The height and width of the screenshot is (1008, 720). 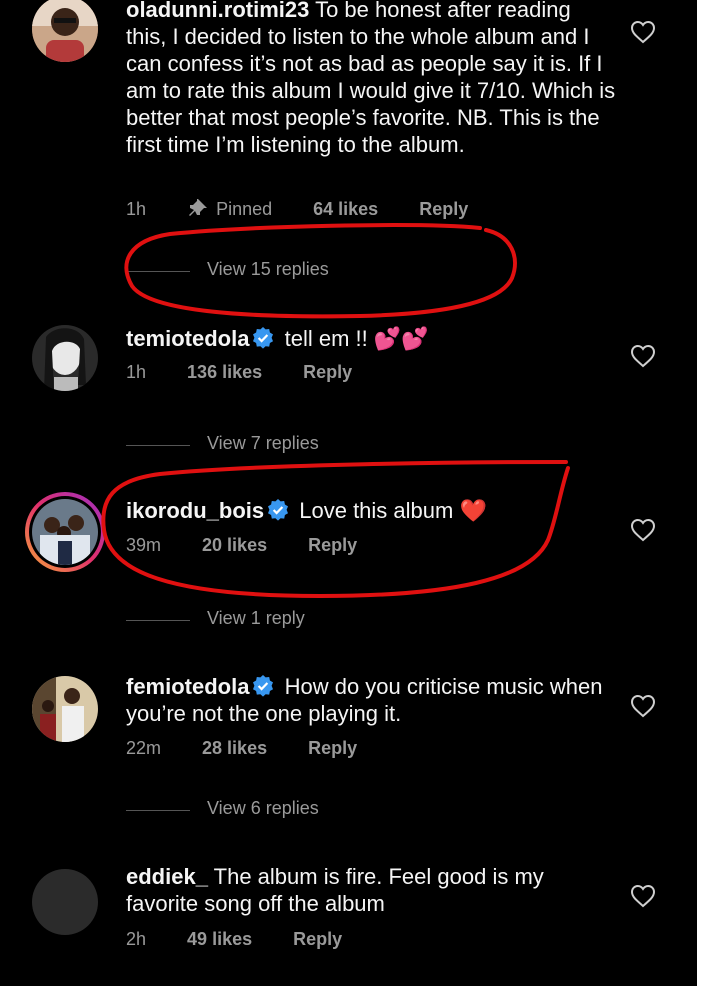 I want to click on comment-meta: 22m 28 likes Reply, so click(x=241, y=748).